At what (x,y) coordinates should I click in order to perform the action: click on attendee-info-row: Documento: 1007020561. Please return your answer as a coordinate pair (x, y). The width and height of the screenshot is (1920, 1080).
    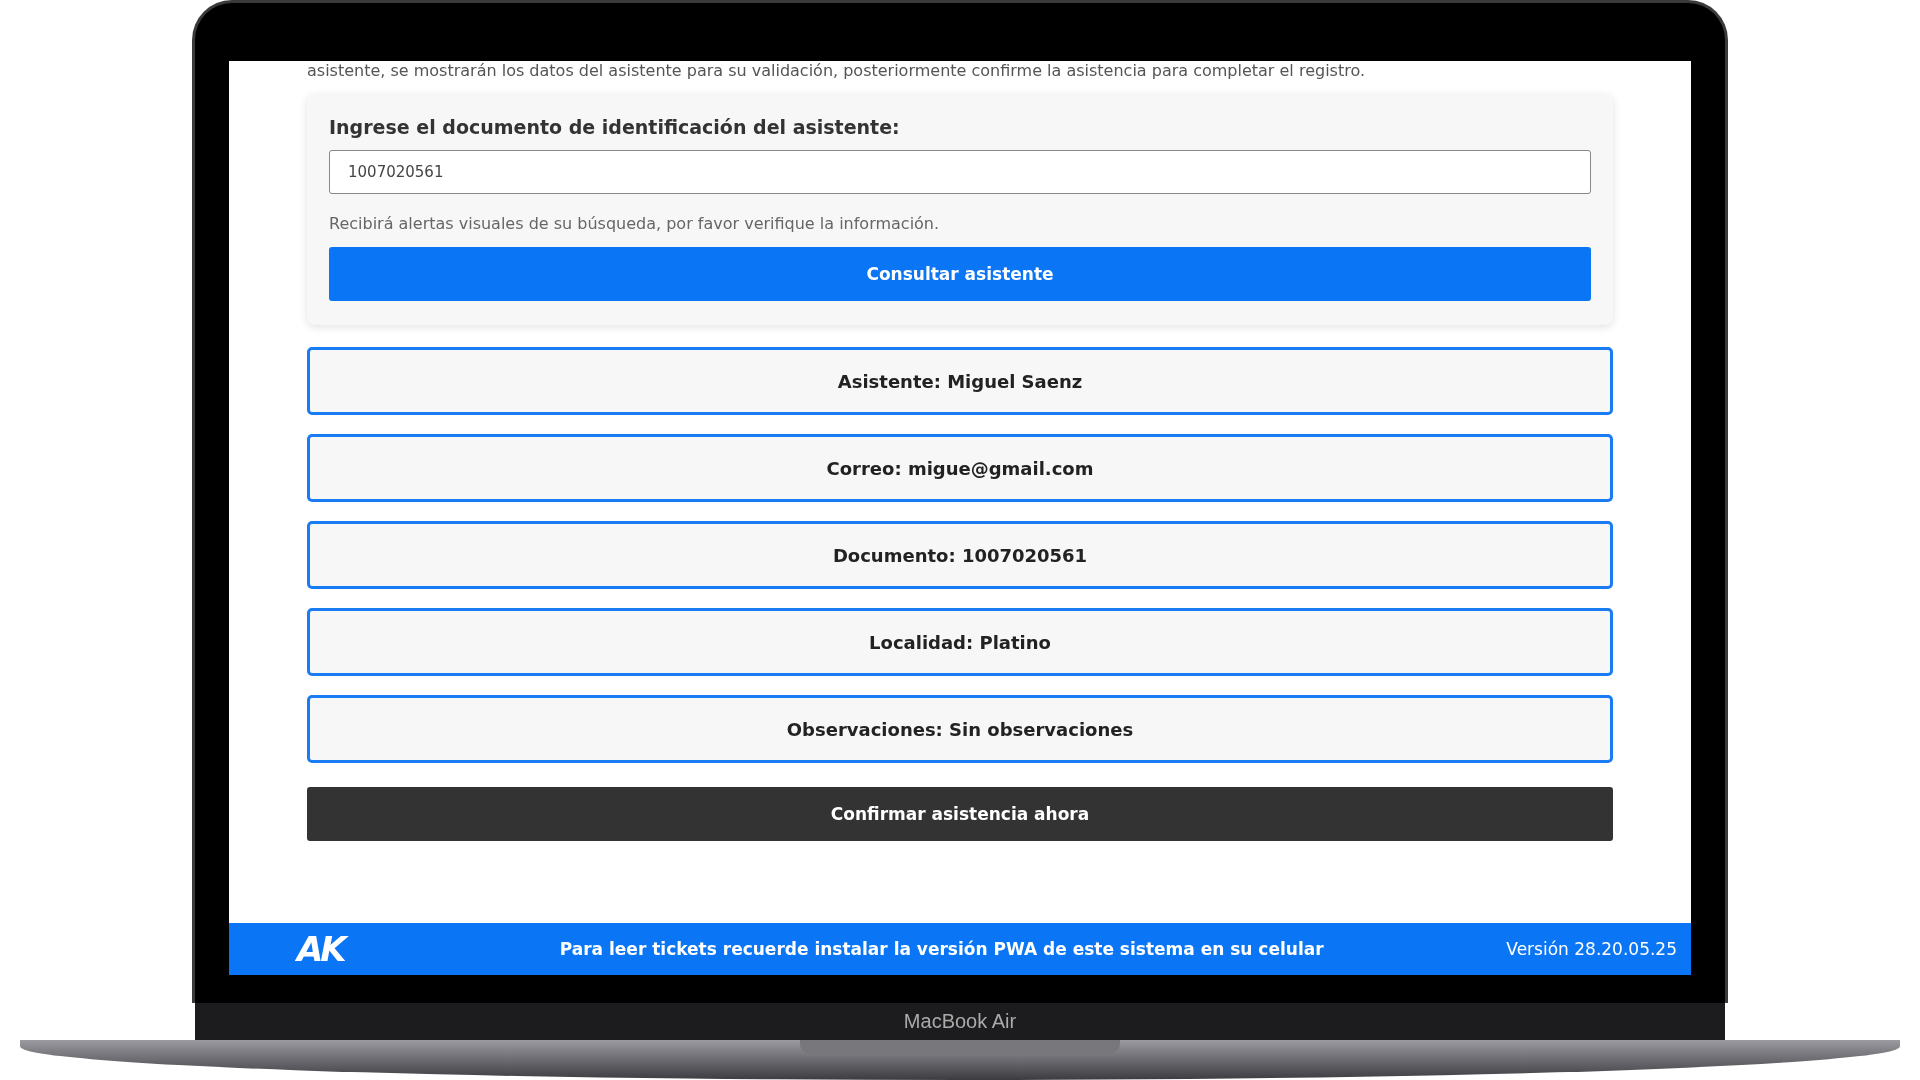
    Looking at the image, I should click on (960, 555).